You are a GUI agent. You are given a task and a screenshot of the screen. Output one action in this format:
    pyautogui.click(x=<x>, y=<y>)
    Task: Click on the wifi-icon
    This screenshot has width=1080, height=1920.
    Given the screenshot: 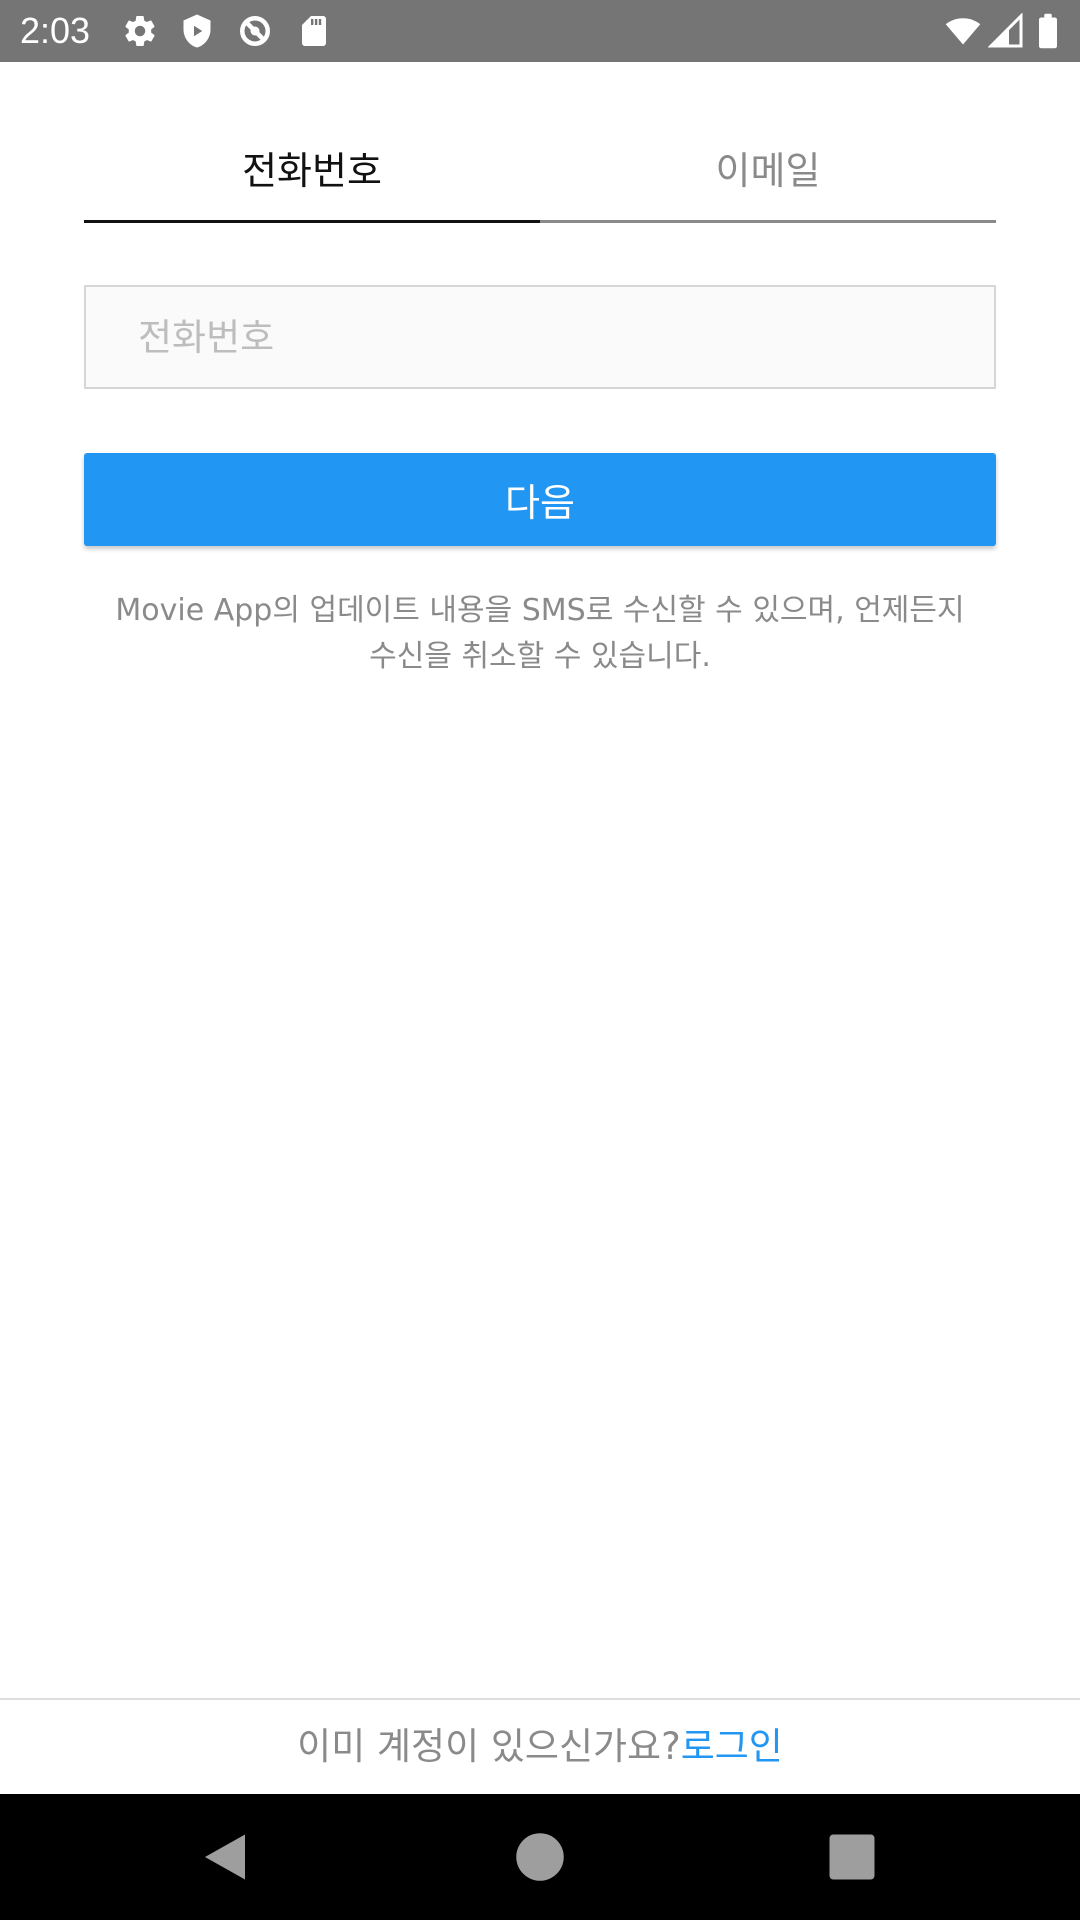 What is the action you would take?
    pyautogui.click(x=963, y=31)
    